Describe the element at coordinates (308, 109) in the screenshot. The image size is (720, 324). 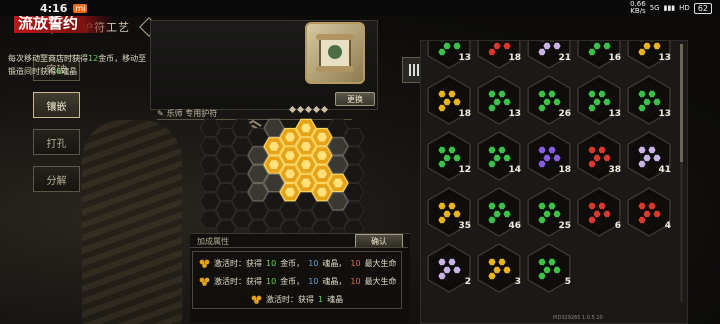
I see `amulet-stars` at that location.